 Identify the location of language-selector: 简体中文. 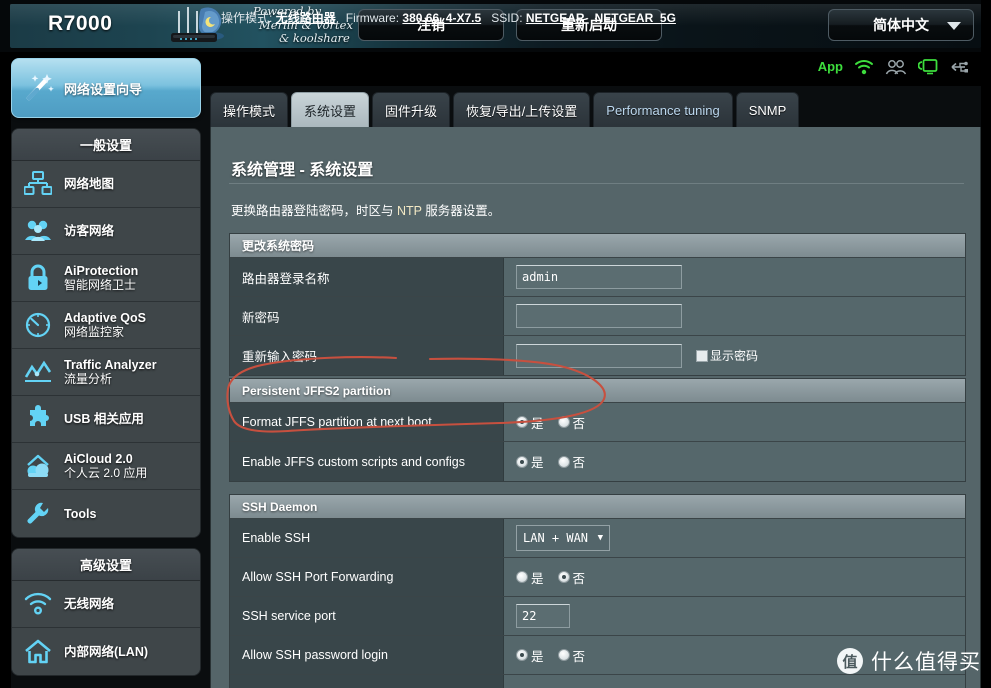
(901, 25).